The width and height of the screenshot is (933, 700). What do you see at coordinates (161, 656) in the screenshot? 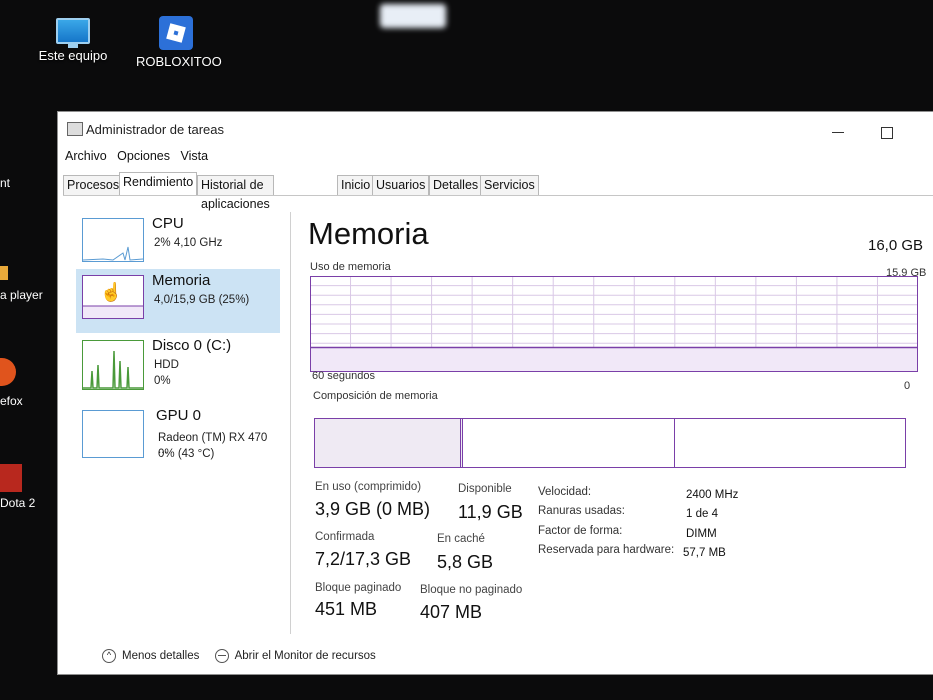
I see `less-details-label: Menos detalles` at bounding box center [161, 656].